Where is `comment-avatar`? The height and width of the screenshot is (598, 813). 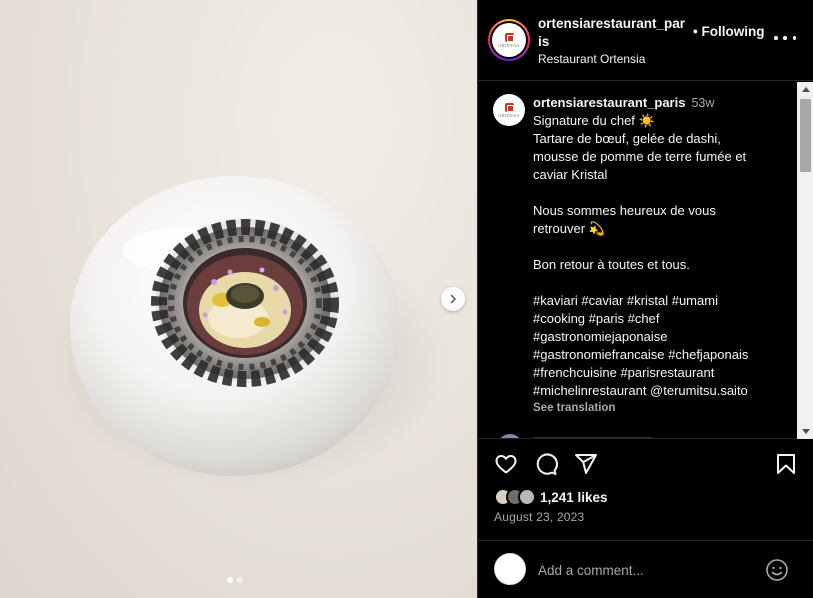 comment-avatar is located at coordinates (510, 436).